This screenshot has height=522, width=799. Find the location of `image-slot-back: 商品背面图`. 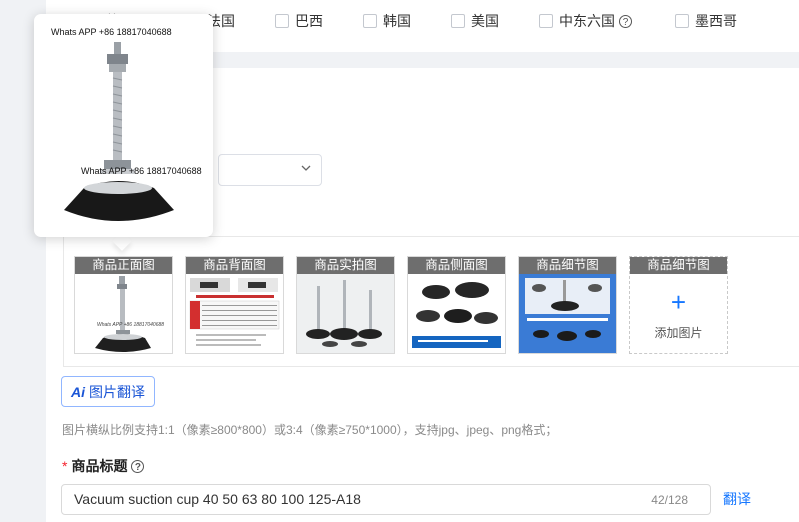

image-slot-back: 商品背面图 is located at coordinates (234, 305).